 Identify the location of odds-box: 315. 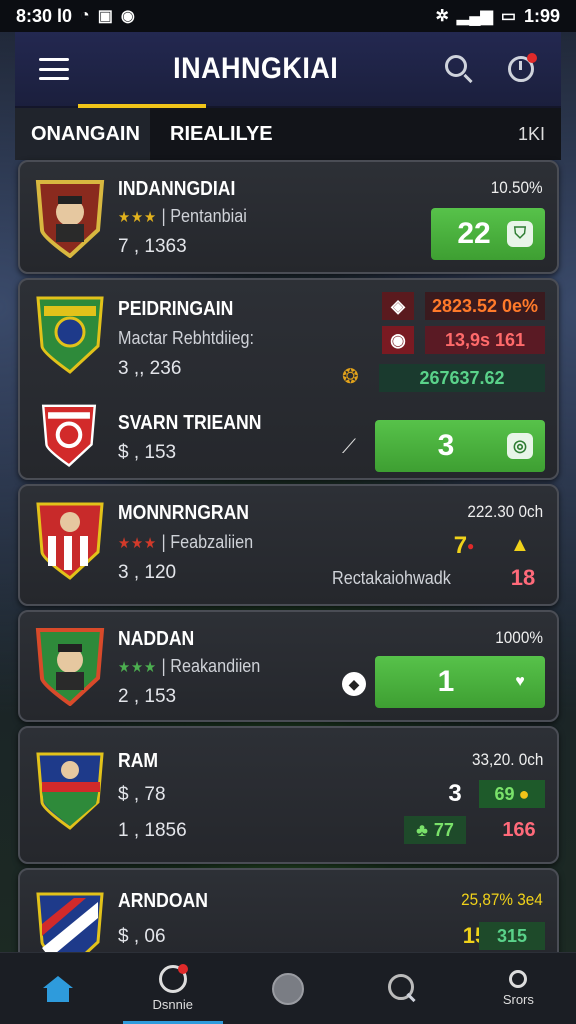
(512, 936).